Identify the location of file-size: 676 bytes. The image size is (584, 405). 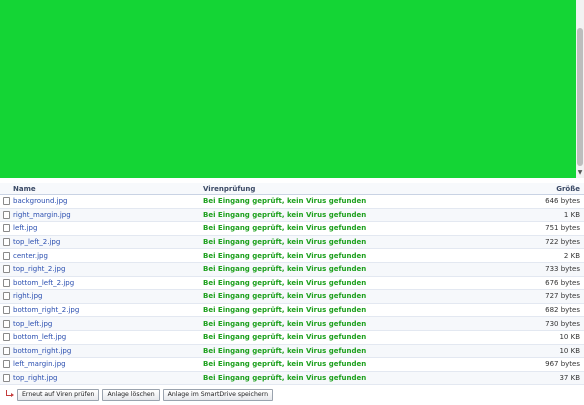
(562, 282).